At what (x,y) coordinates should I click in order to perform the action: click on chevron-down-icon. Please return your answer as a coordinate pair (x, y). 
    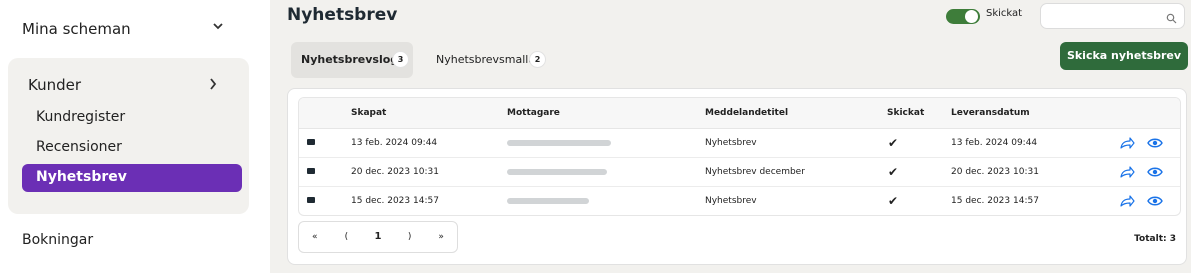
    Looking at the image, I should click on (218, 26).